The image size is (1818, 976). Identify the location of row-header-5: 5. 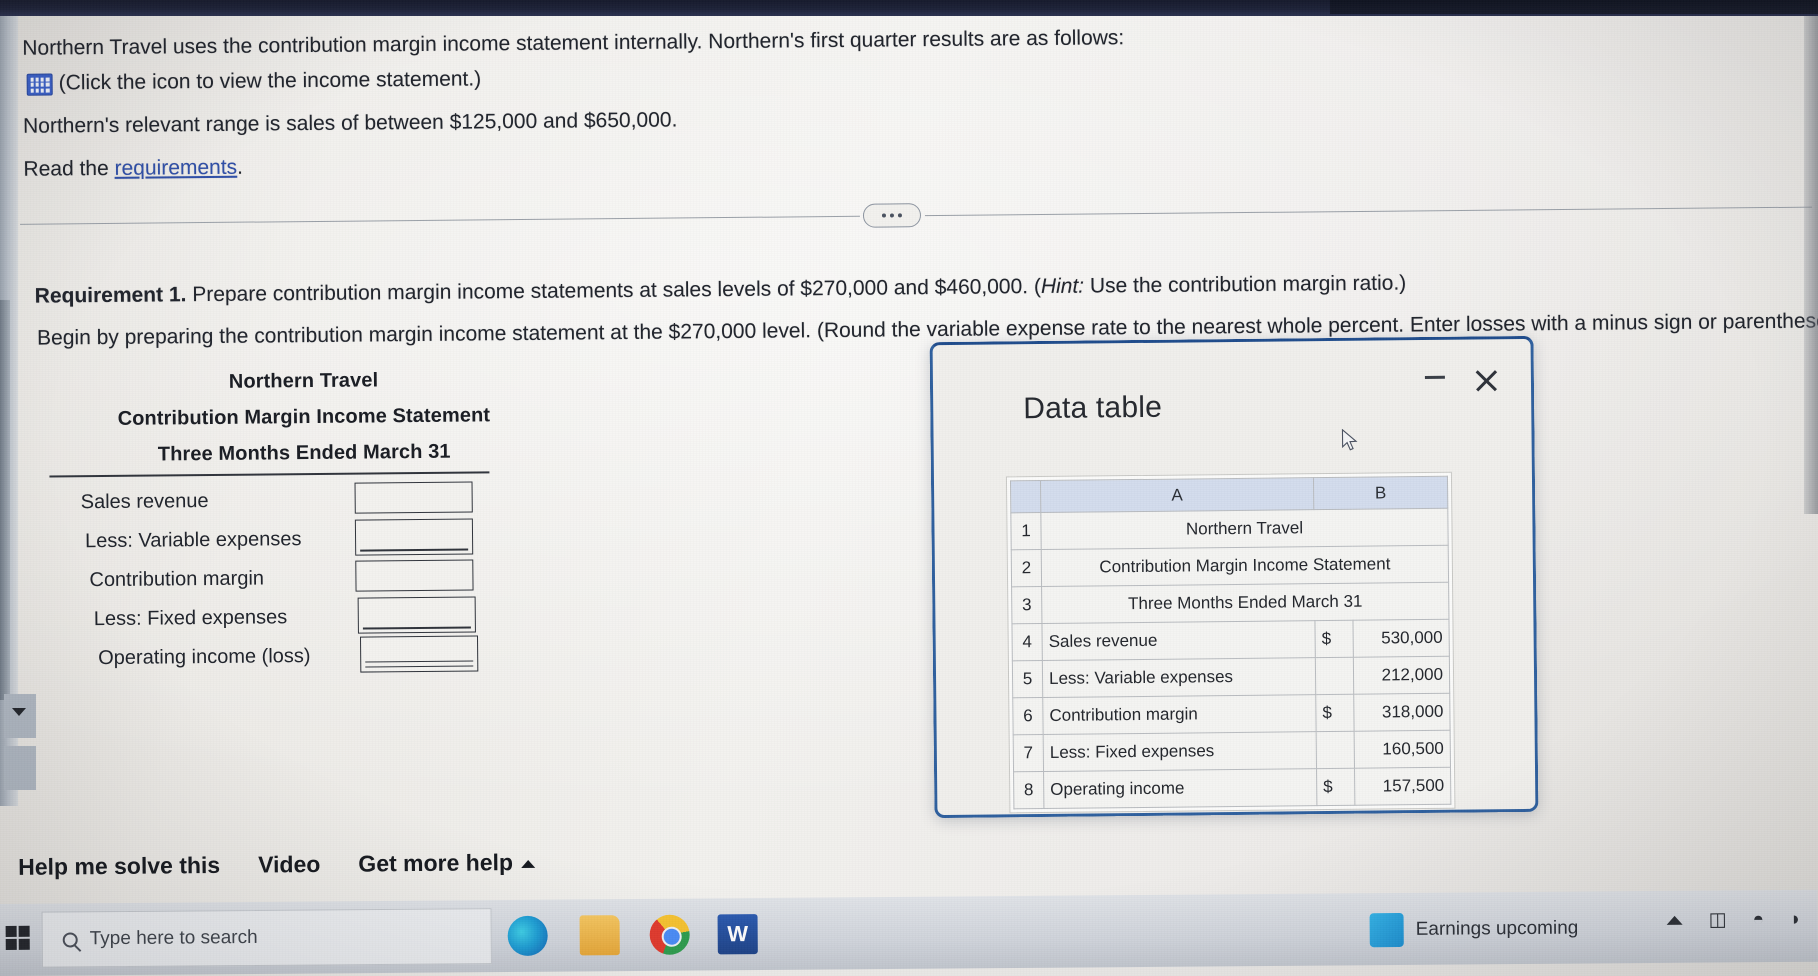
(1027, 679).